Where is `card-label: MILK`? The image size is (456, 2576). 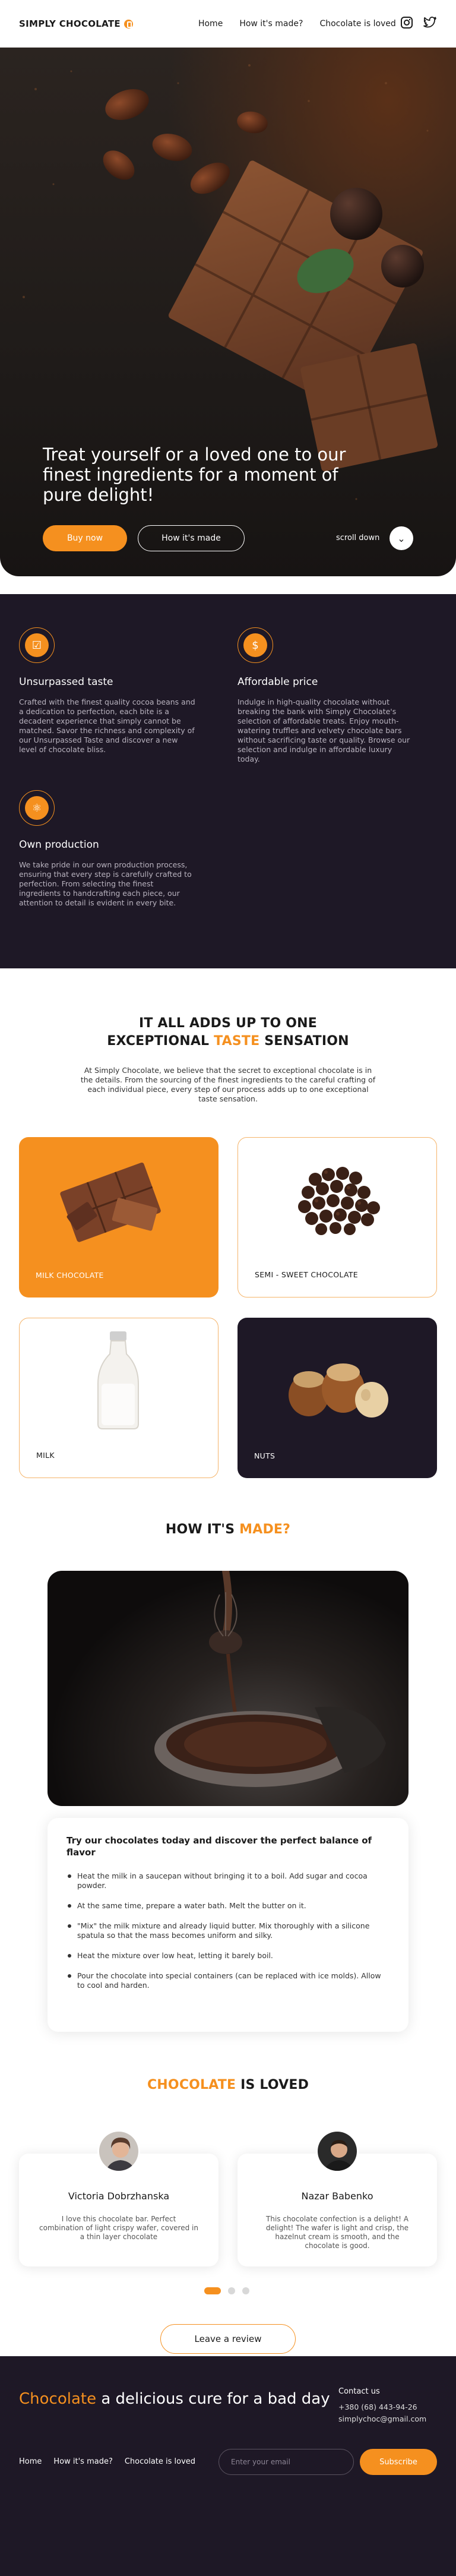
card-label: MILK is located at coordinates (45, 1455).